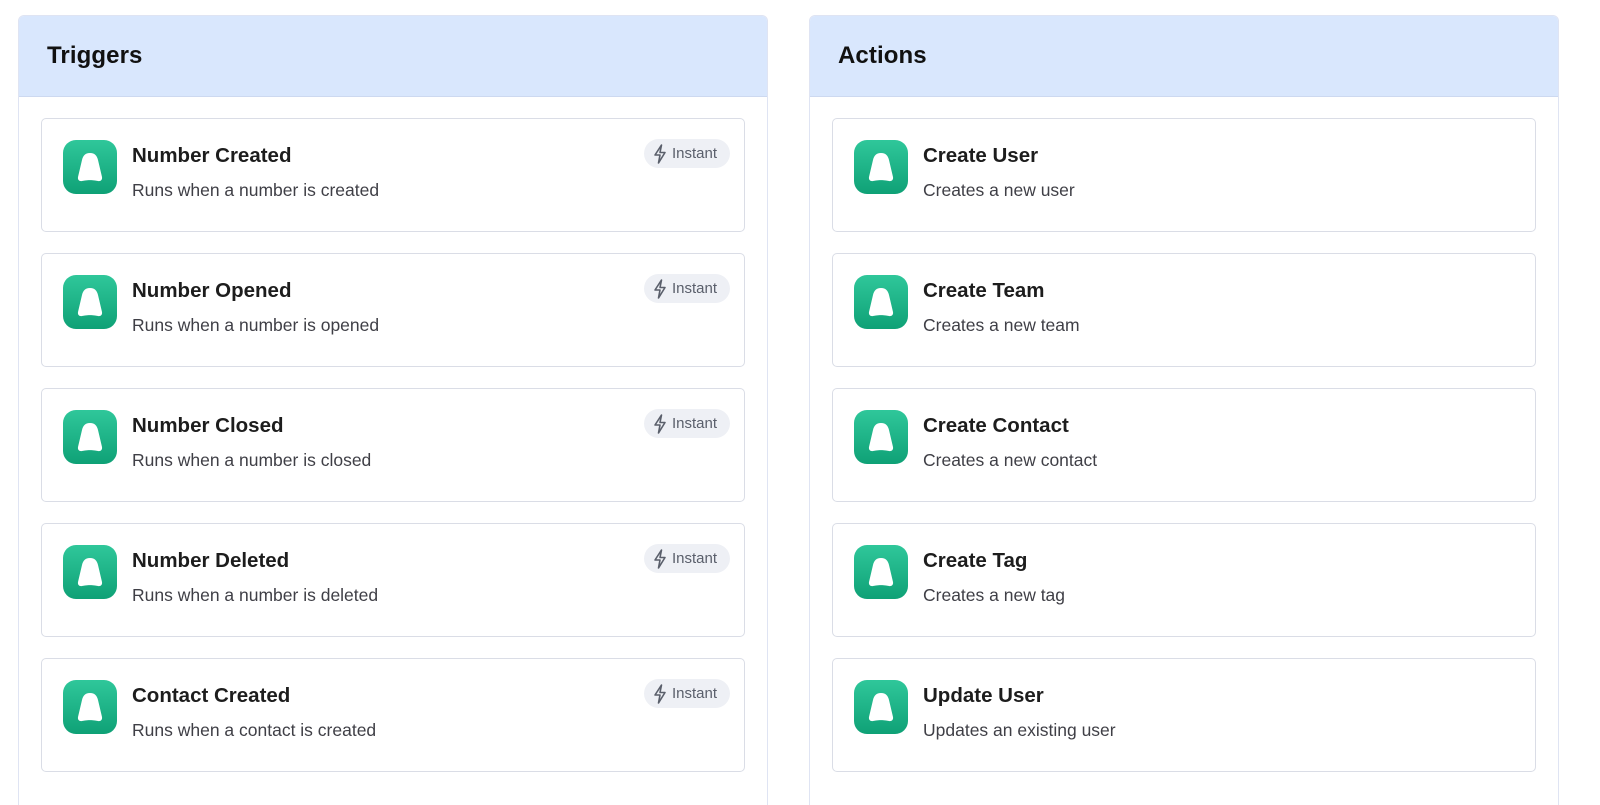 The image size is (1600, 805). What do you see at coordinates (981, 155) in the screenshot?
I see `card-title: Create User` at bounding box center [981, 155].